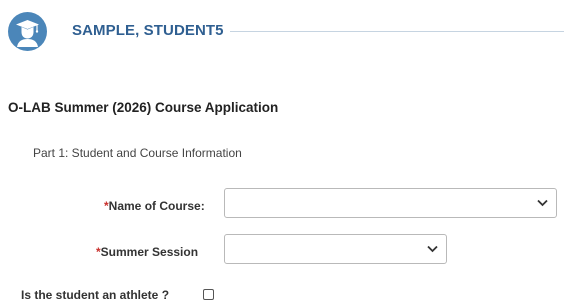  I want to click on student-header: SAMPLE, STUDENT5, so click(286, 32).